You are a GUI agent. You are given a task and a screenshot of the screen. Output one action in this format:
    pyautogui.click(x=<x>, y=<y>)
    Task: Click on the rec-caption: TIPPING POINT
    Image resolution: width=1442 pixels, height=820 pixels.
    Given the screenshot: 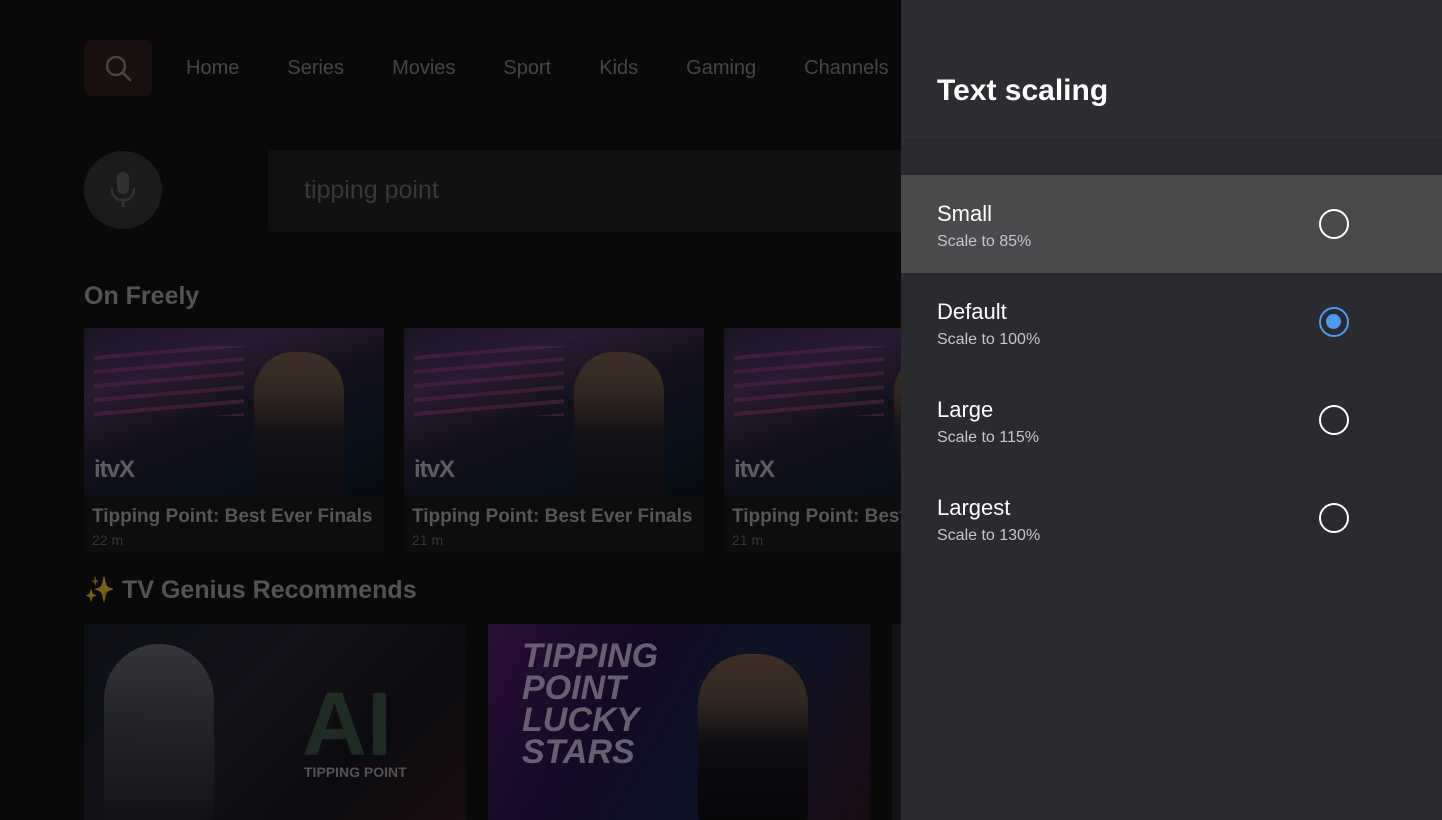 What is the action you would take?
    pyautogui.click(x=355, y=772)
    